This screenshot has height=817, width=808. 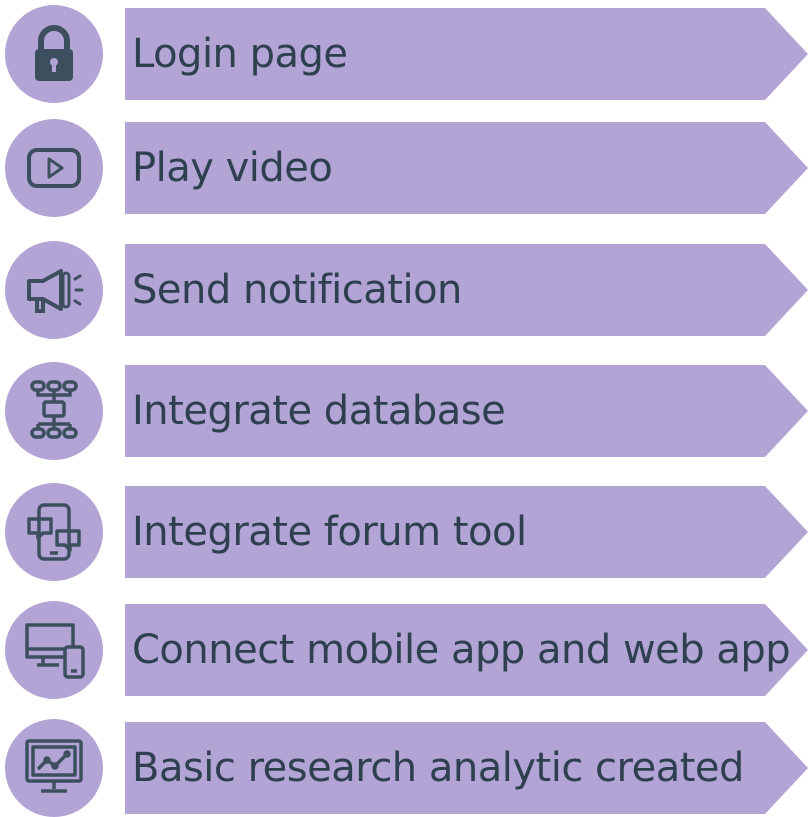 I want to click on step-row-database: Integrate database, so click(x=404, y=411).